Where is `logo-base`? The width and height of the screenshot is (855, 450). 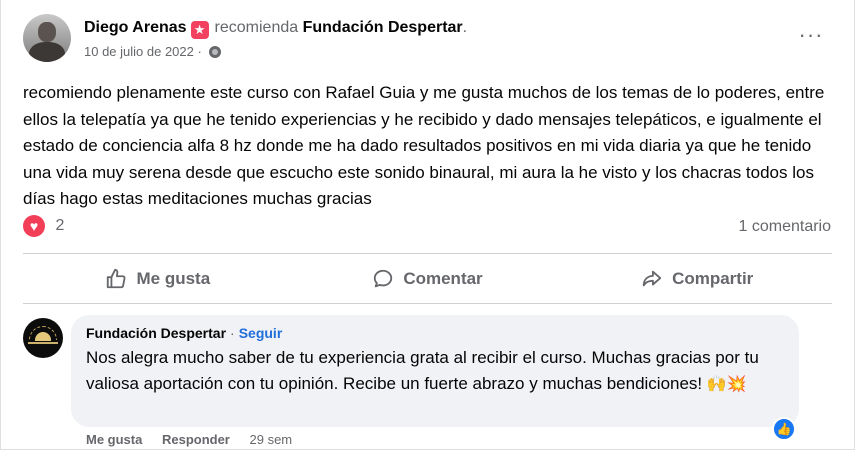
logo-base is located at coordinates (43, 343).